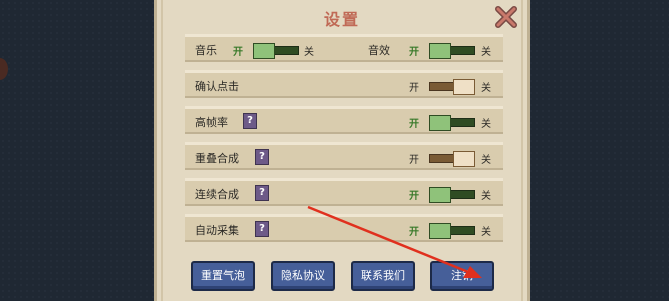  Describe the element at coordinates (262, 193) in the screenshot. I see `chain-merge-help-icon: ?` at that location.